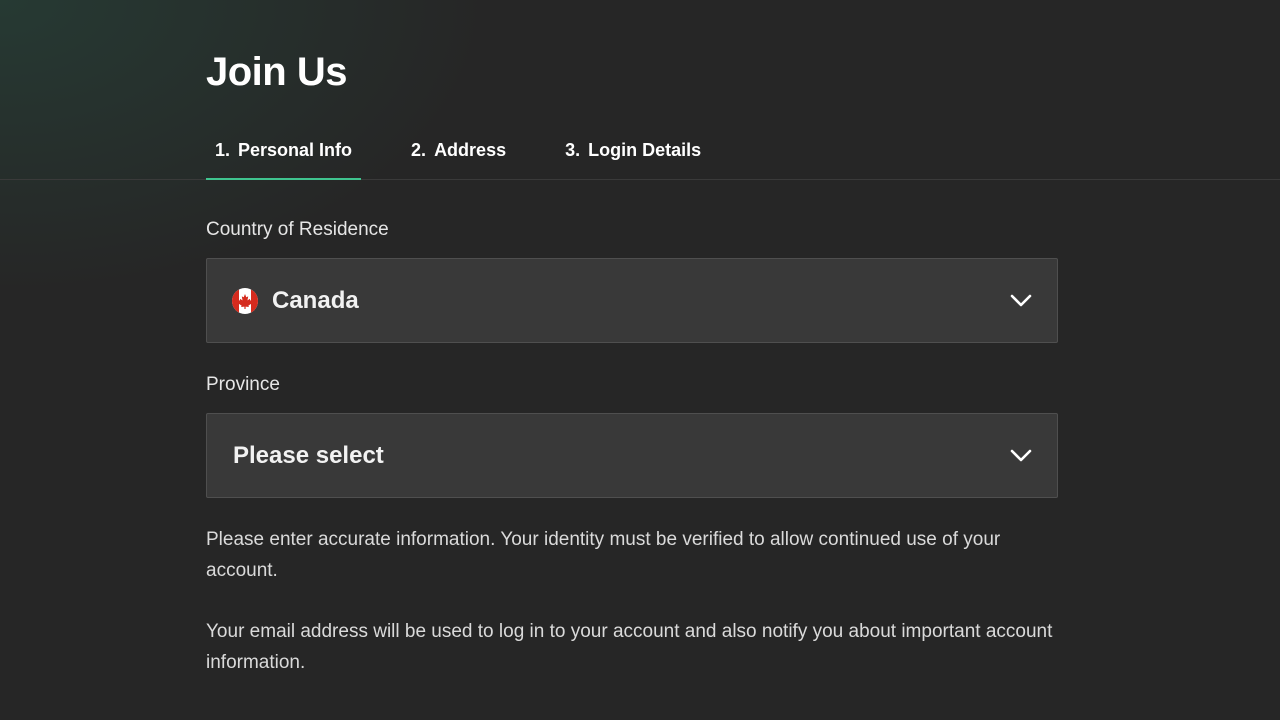 This screenshot has height=720, width=1280. I want to click on tab-login-details: 3. Login Details, so click(633, 157).